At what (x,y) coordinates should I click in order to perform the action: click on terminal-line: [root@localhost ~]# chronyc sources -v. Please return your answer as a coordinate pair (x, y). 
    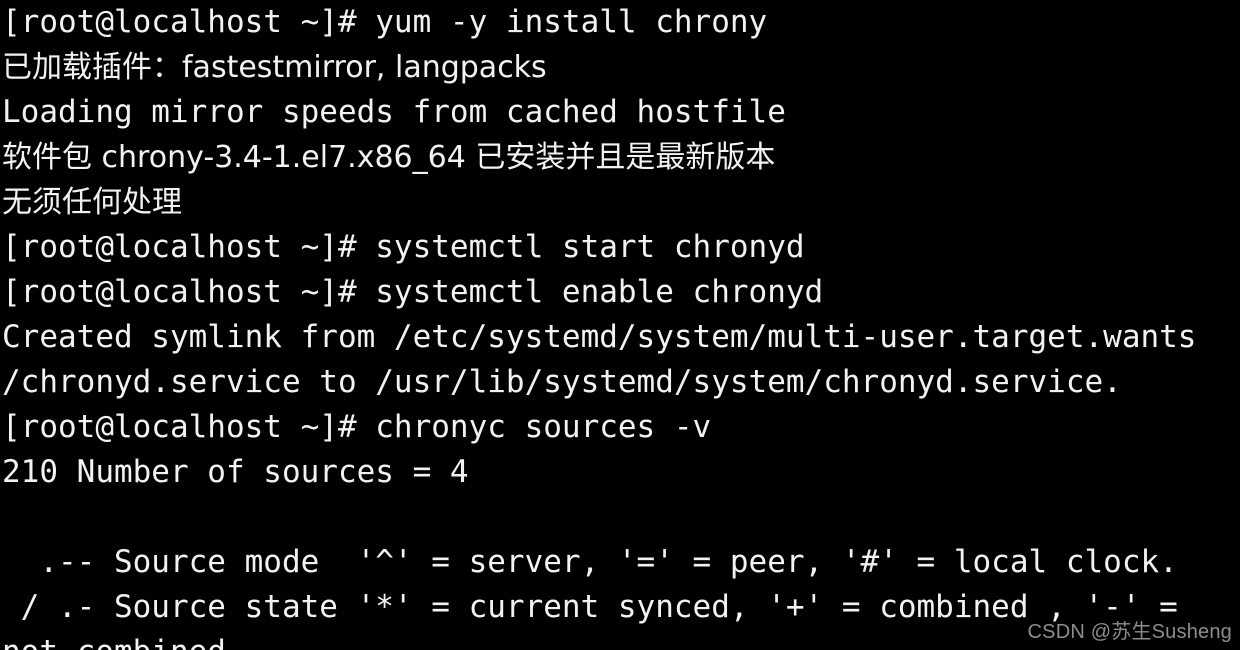
    Looking at the image, I should click on (357, 427).